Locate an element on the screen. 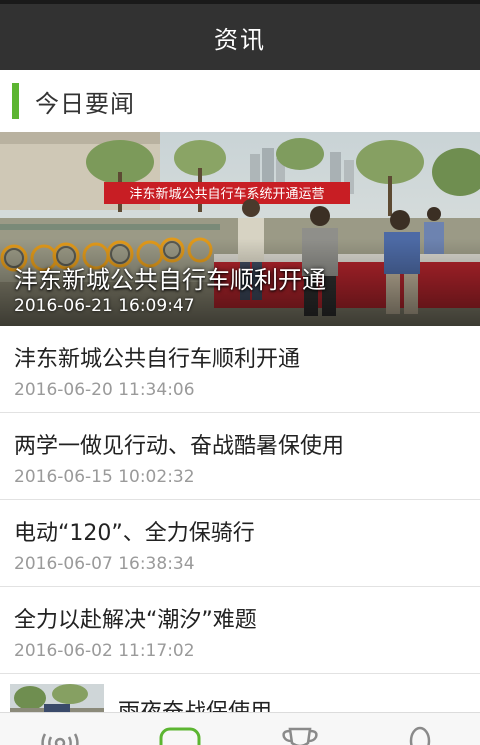 This screenshot has height=745, width=480. news-date: 2016-06-07 16:38:34 is located at coordinates (104, 564).